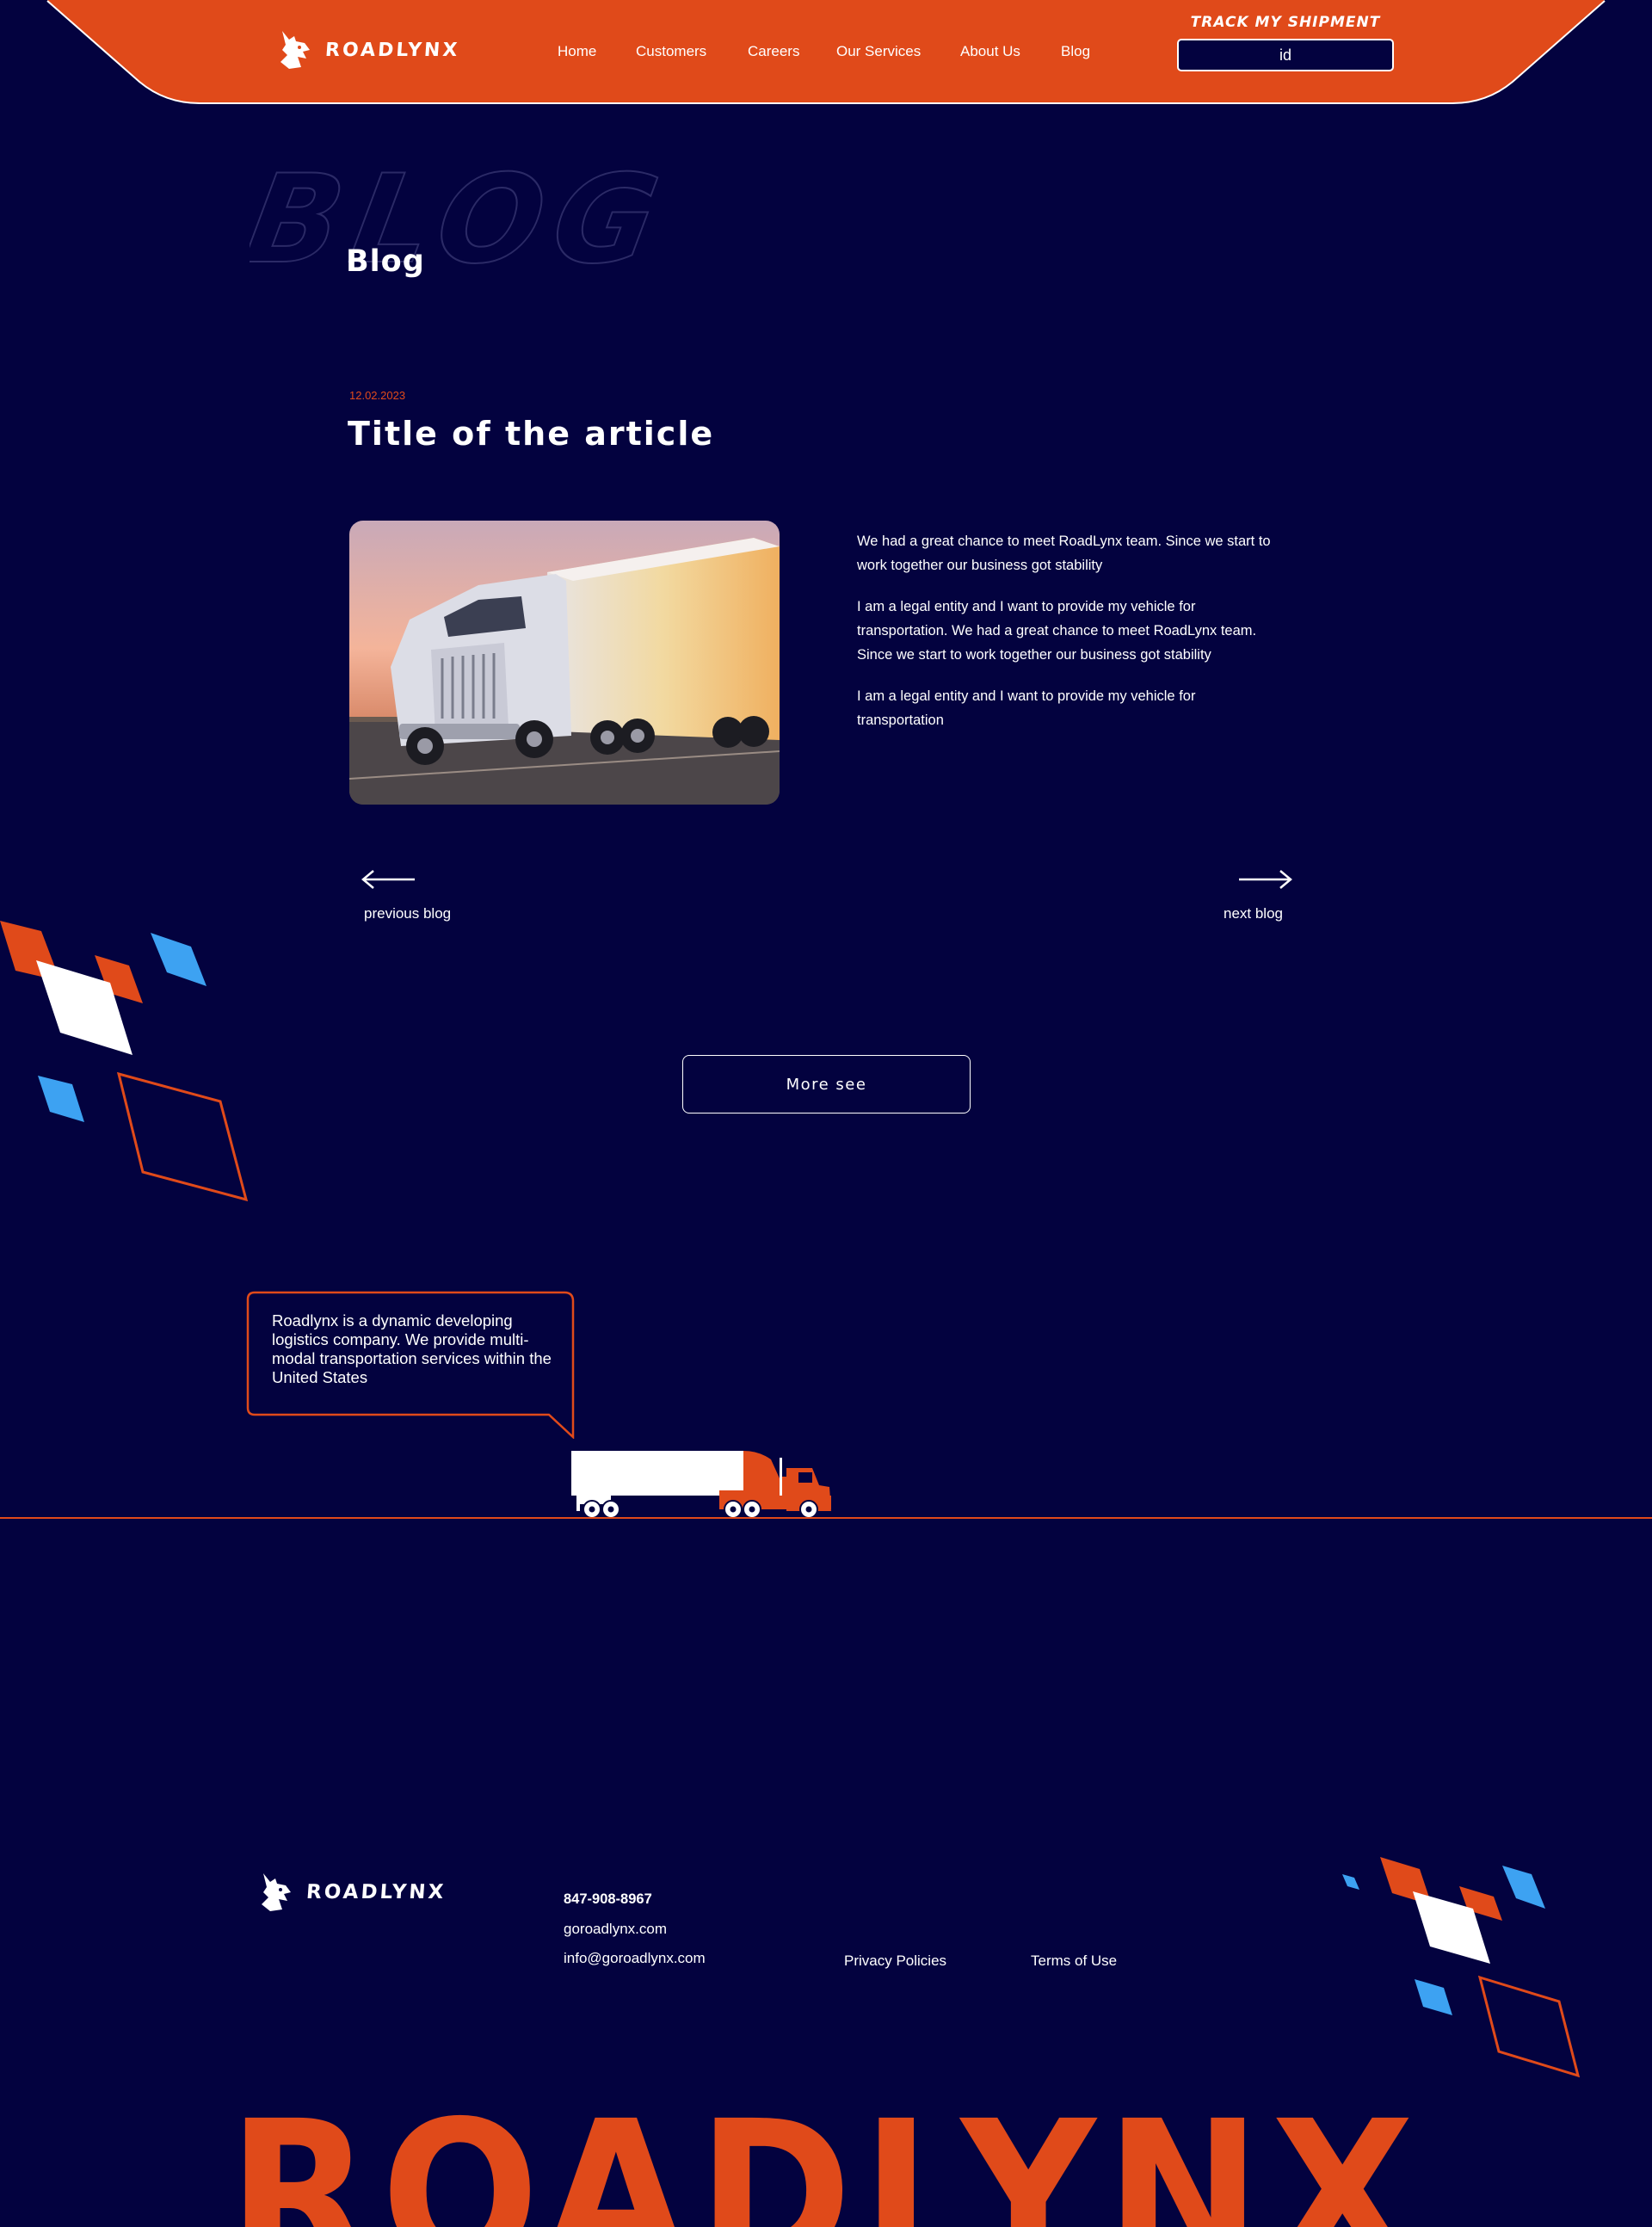 The height and width of the screenshot is (2227, 1652). I want to click on header-bar, so click(826, 52).